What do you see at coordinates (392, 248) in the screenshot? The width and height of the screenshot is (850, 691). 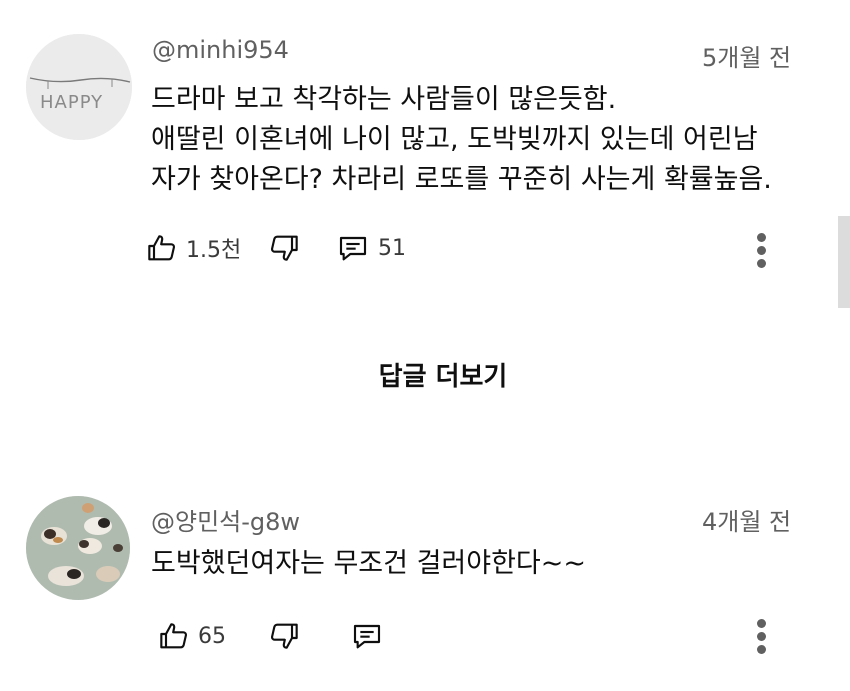 I see `reply-count: 51` at bounding box center [392, 248].